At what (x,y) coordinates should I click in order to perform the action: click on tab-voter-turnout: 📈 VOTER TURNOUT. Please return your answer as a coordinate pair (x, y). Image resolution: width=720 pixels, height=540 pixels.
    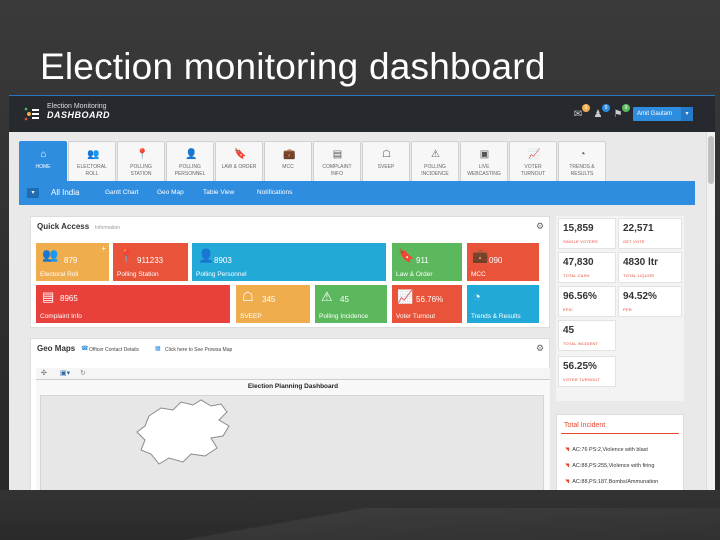
    Looking at the image, I should click on (533, 161).